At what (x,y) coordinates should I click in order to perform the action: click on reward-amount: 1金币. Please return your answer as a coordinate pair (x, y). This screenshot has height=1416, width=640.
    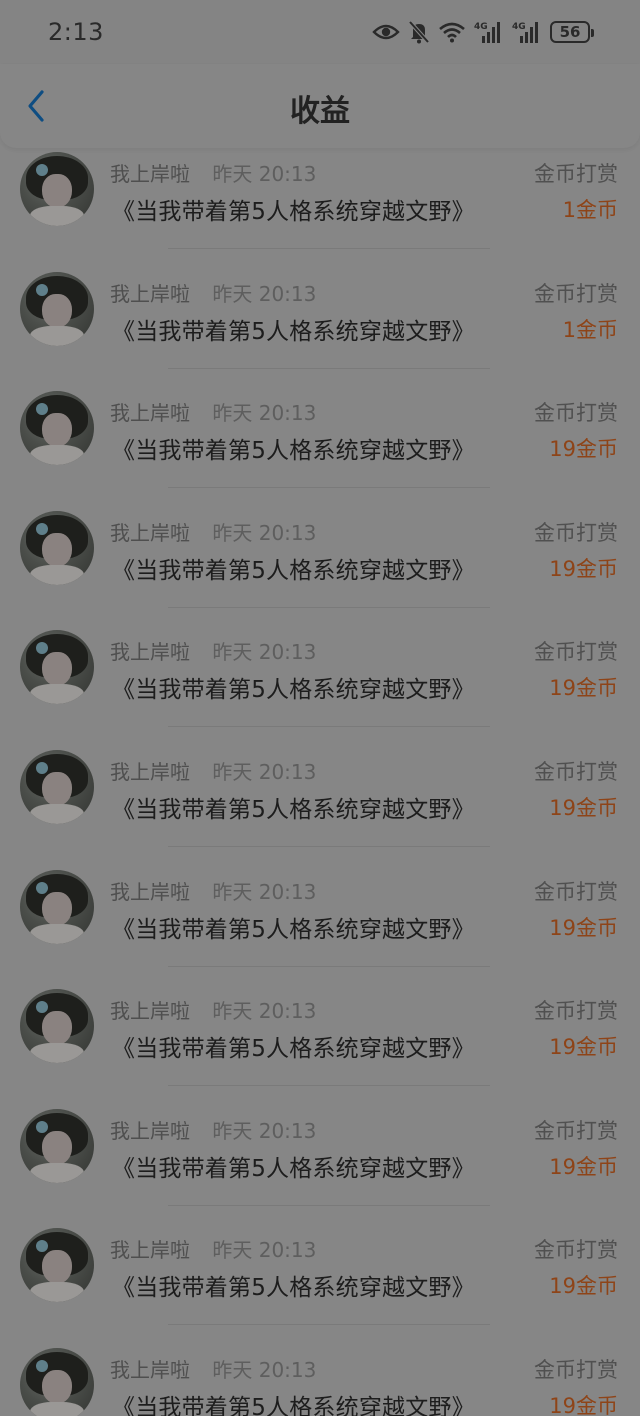
    Looking at the image, I should click on (590, 329).